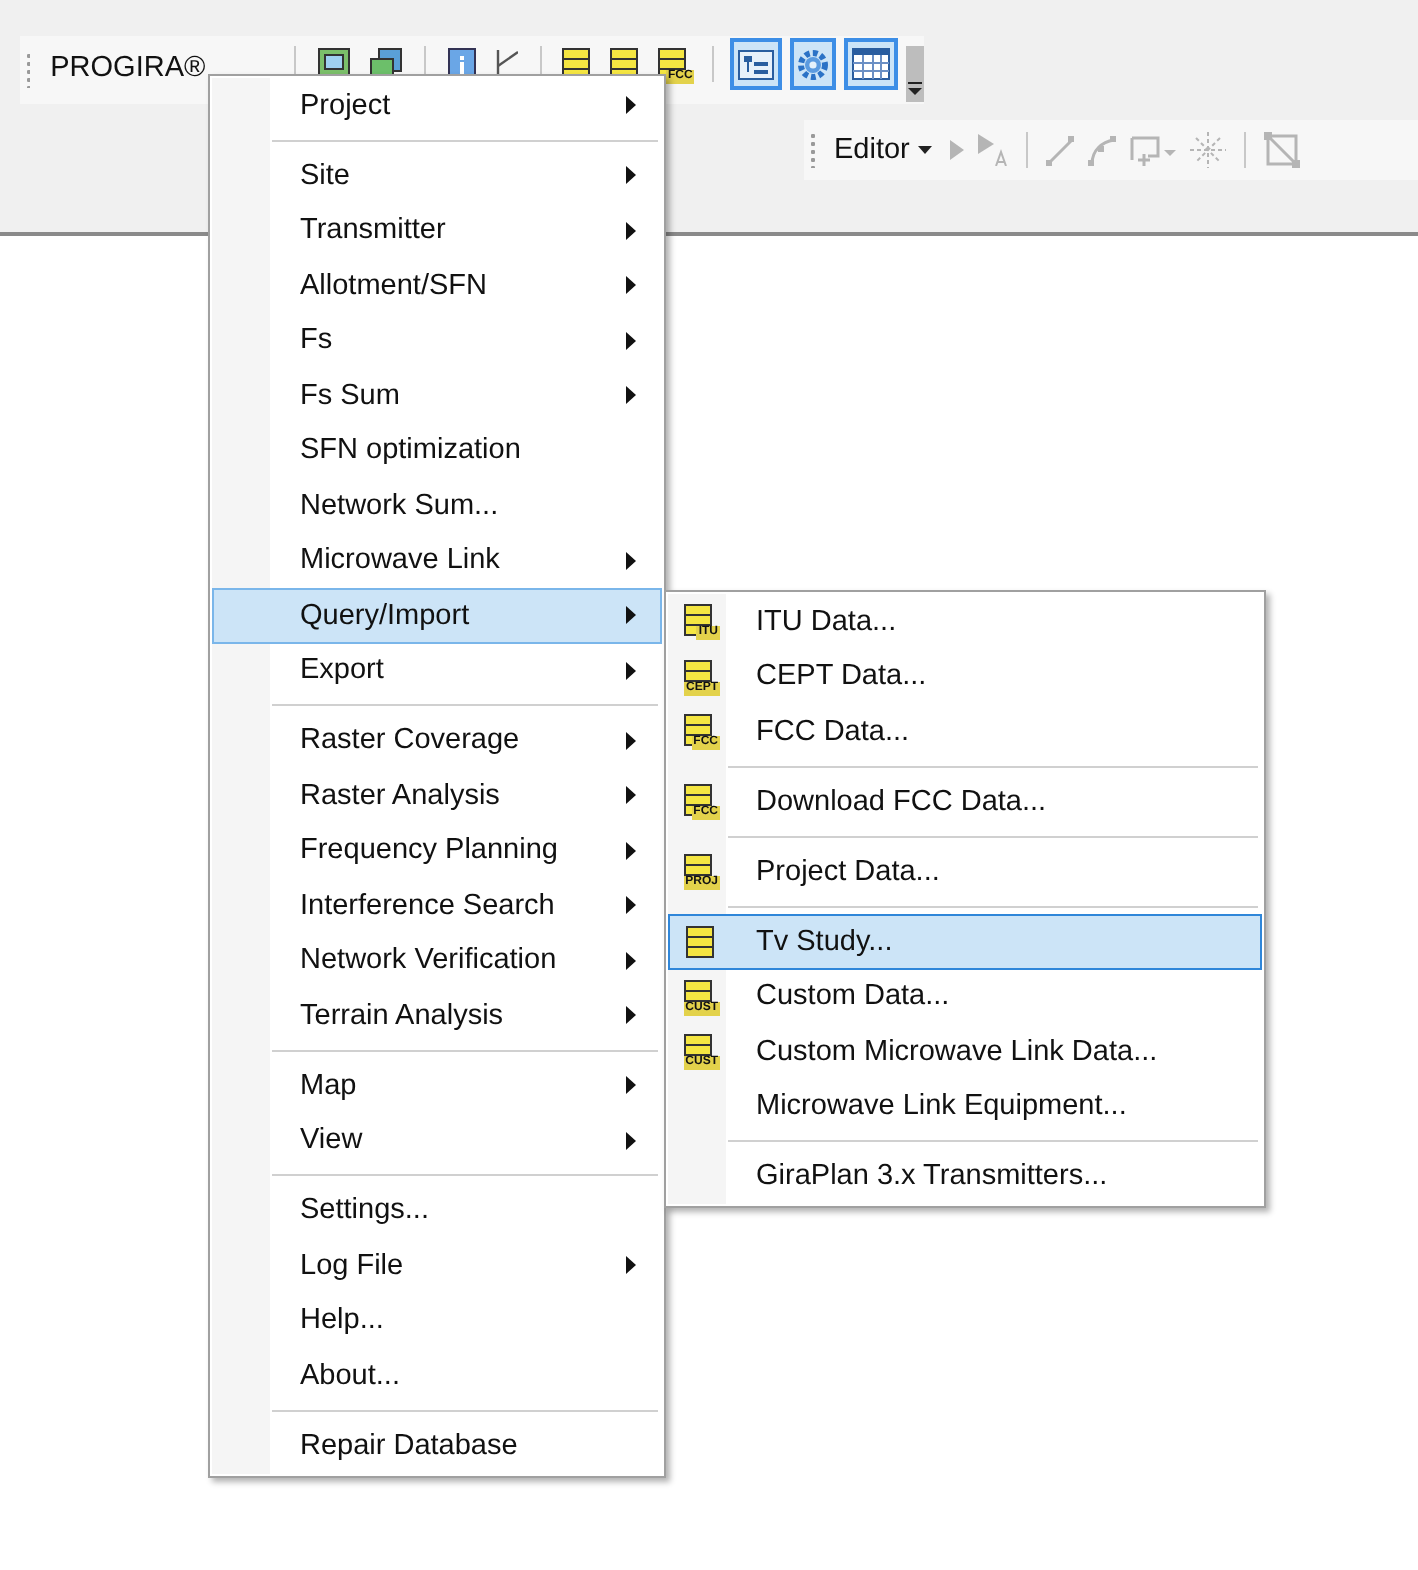 This screenshot has height=1570, width=1418. What do you see at coordinates (437, 670) in the screenshot?
I see `menu-item: Export` at bounding box center [437, 670].